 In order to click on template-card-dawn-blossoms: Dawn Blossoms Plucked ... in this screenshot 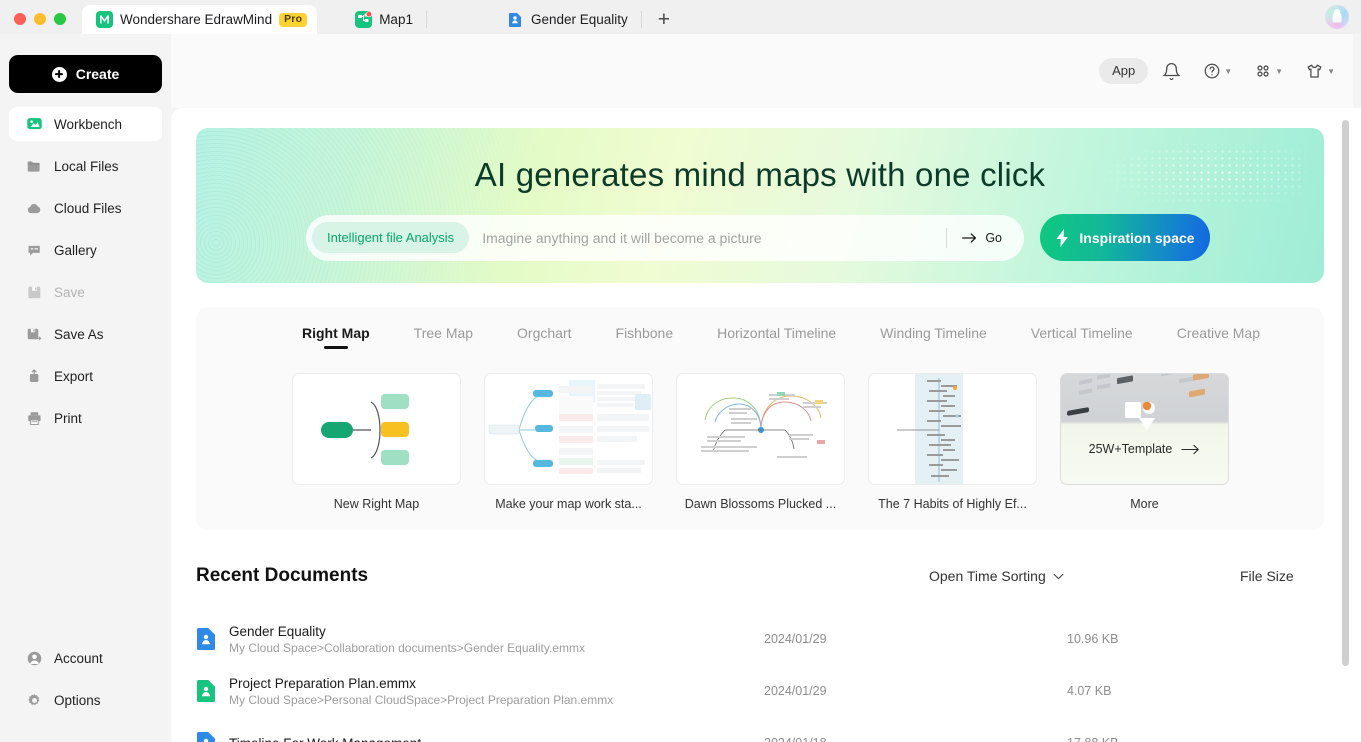, I will do `click(760, 442)`.